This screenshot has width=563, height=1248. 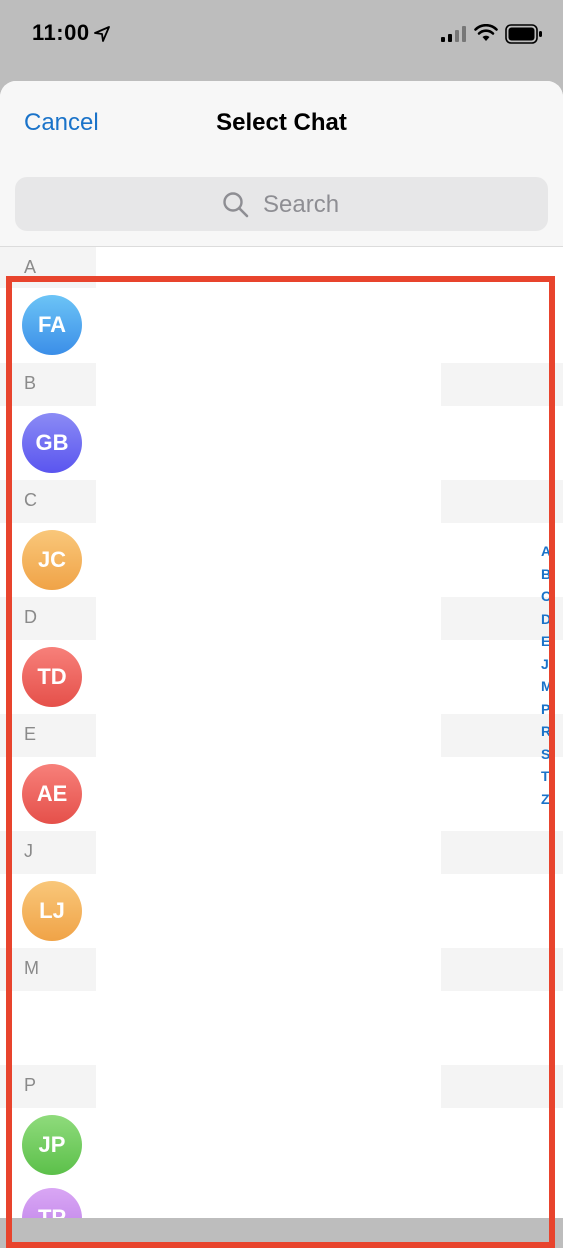 I want to click on section-index-bar: A B C D E J M P R S T Z, so click(x=552, y=675).